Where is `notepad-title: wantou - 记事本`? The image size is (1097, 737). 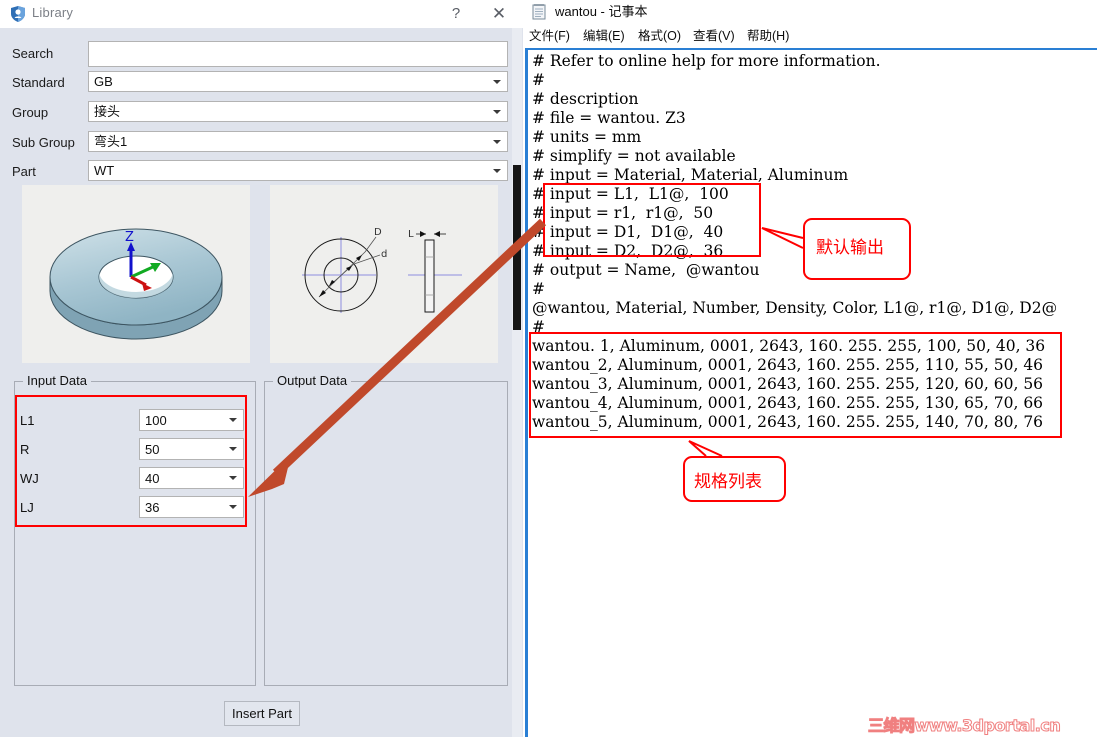 notepad-title: wantou - 记事本 is located at coordinates (601, 11).